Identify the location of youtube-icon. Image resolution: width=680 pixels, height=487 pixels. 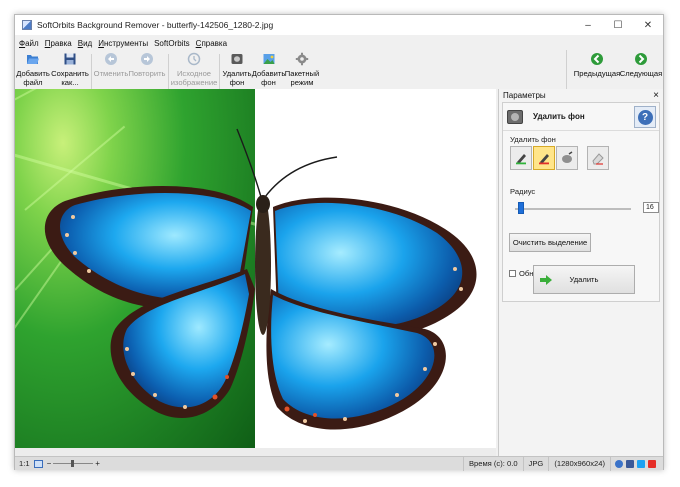
(652, 463).